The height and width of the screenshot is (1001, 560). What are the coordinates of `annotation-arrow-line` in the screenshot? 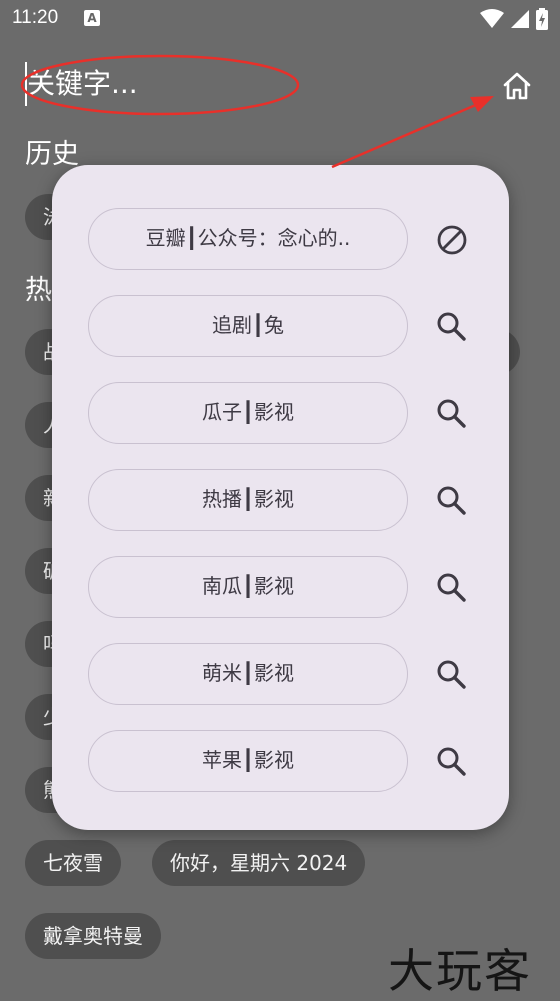 It's located at (405, 135).